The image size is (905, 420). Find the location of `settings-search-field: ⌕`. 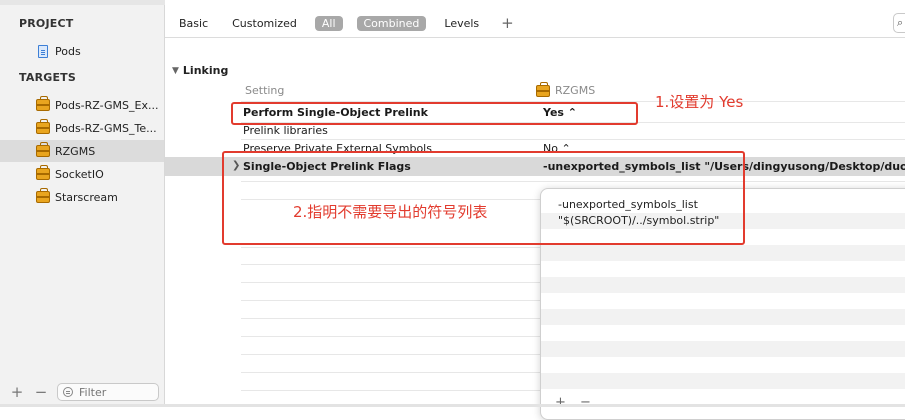

settings-search-field: ⌕ is located at coordinates (899, 23).